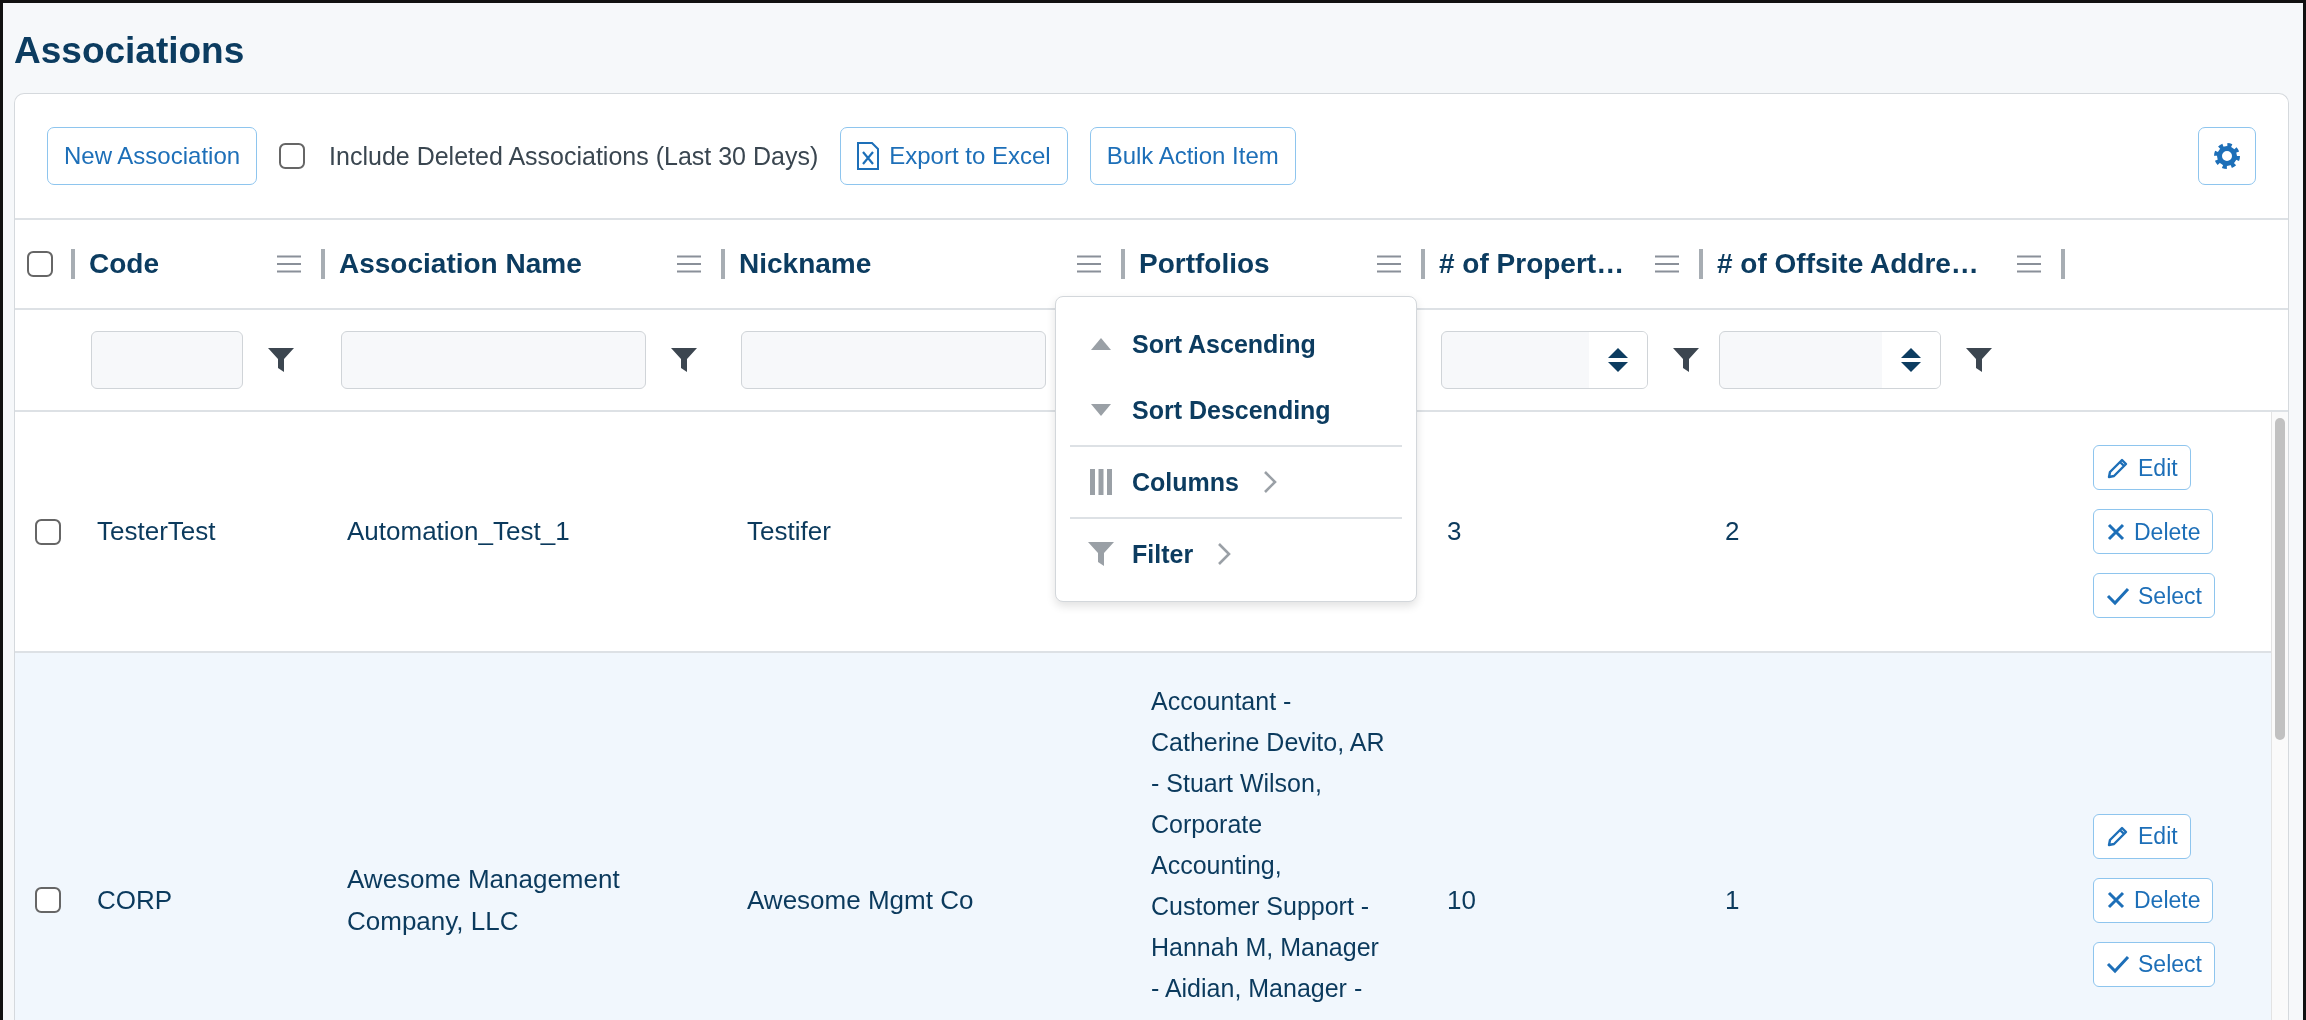 Image resolution: width=2306 pixels, height=1020 pixels. I want to click on table-cell-text: 10, so click(1461, 900).